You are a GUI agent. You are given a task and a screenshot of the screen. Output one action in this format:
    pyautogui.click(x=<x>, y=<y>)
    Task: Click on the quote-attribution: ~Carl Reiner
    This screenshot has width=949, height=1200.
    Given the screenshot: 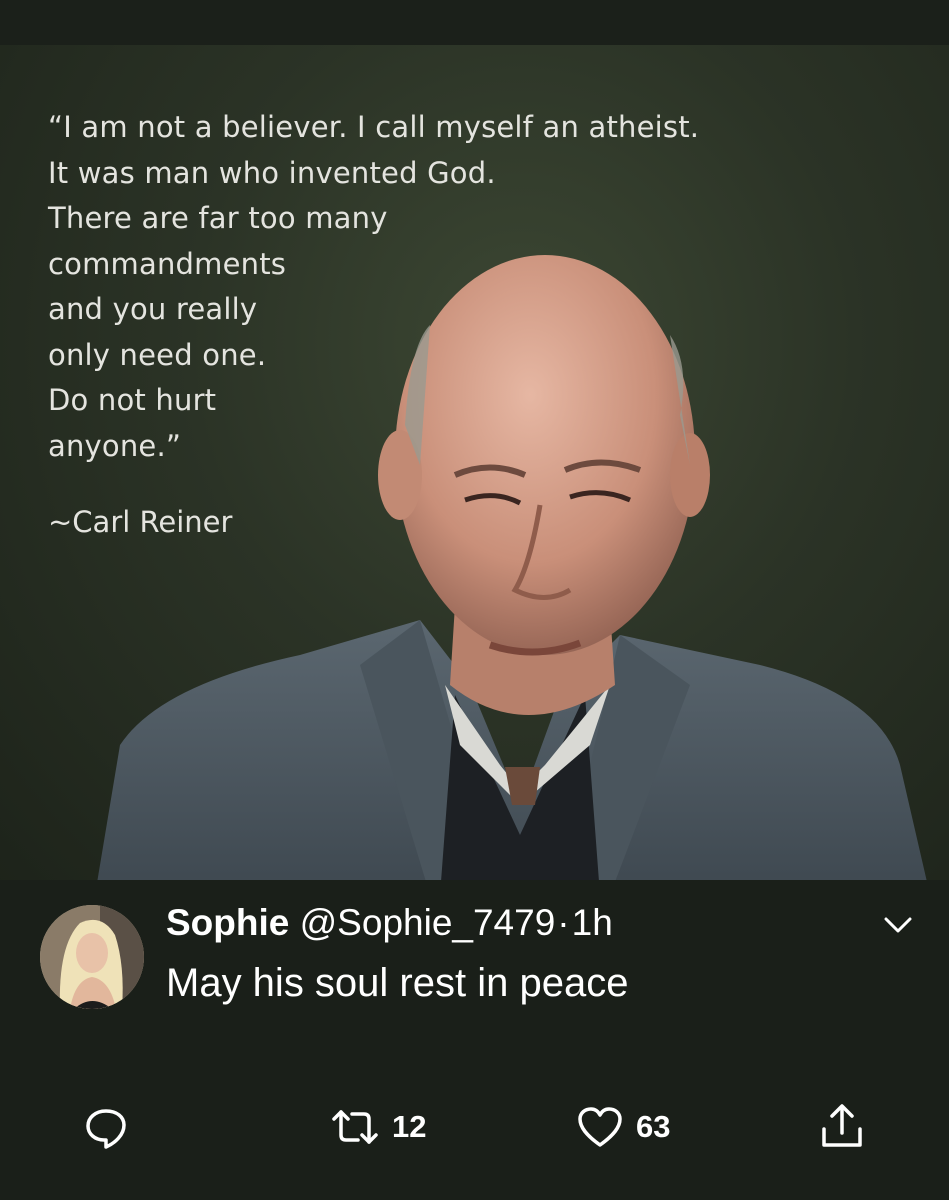 What is the action you would take?
    pyautogui.click(x=140, y=522)
    